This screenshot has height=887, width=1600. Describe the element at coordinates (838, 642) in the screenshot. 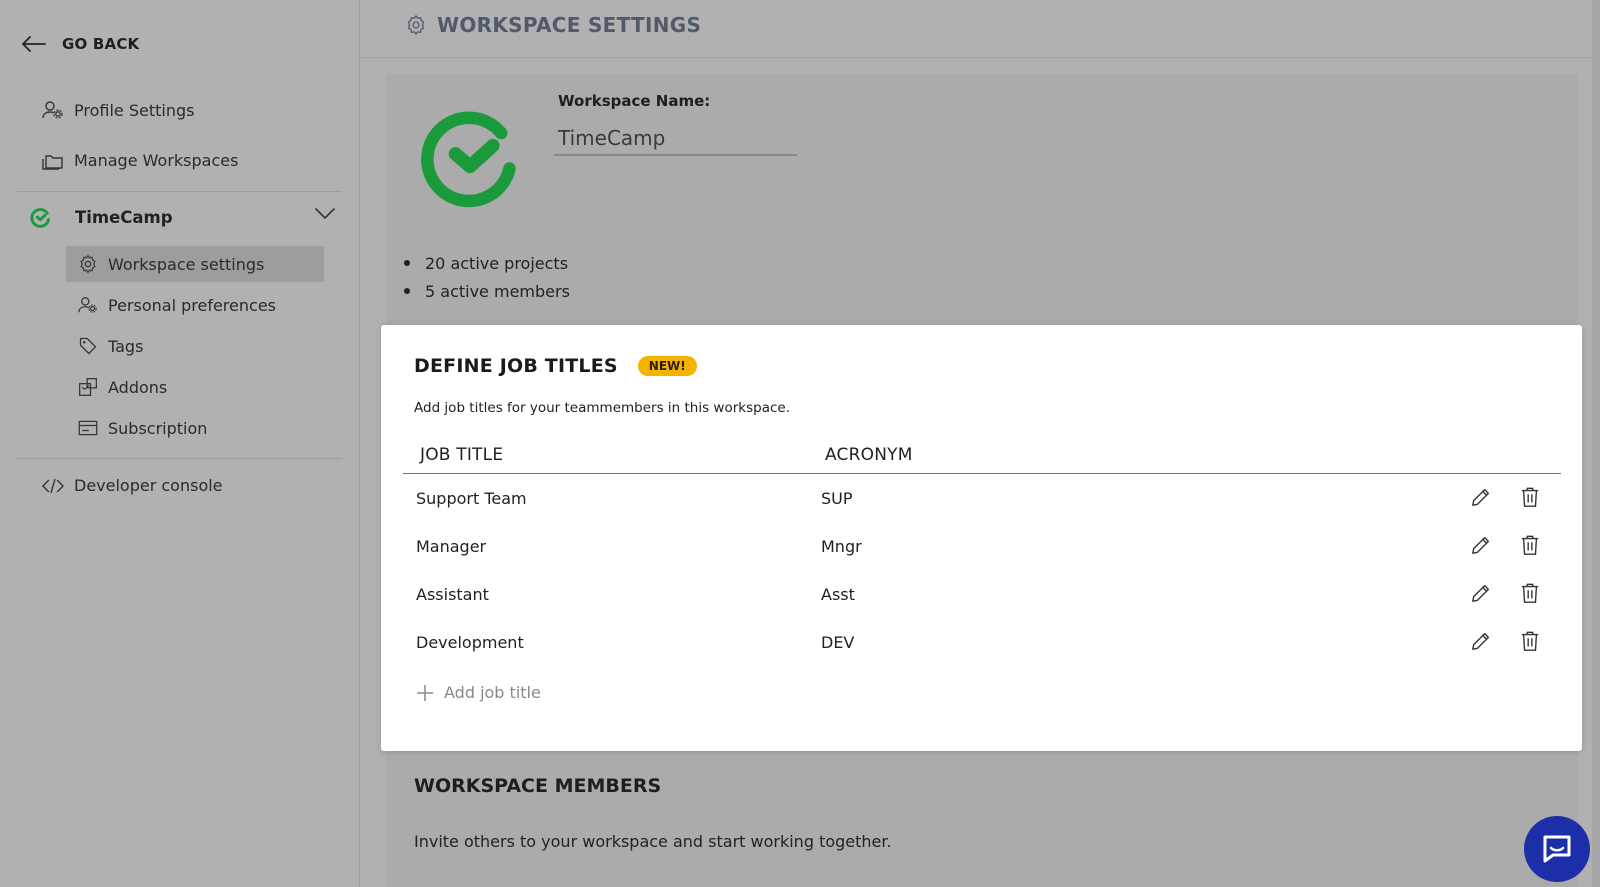

I see `acronym-cell: DEV` at that location.